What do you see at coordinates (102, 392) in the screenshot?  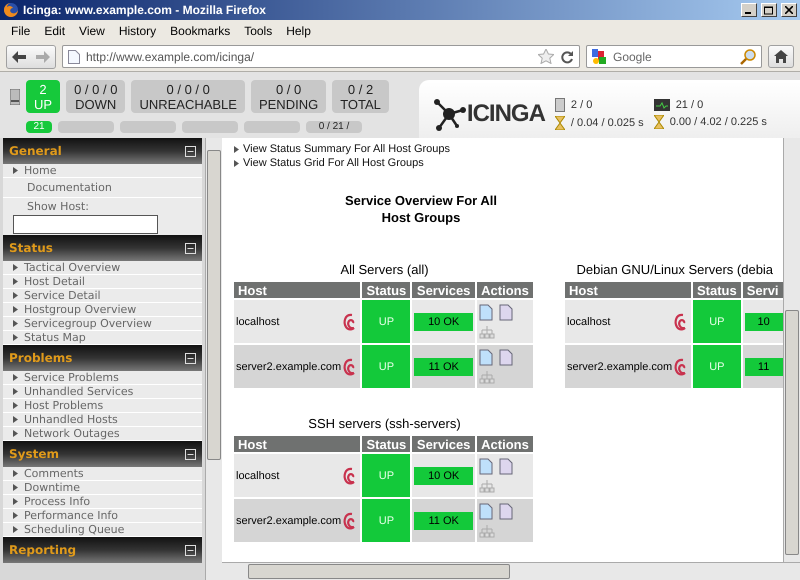 I see `sidebar-item: Unhandled Services` at bounding box center [102, 392].